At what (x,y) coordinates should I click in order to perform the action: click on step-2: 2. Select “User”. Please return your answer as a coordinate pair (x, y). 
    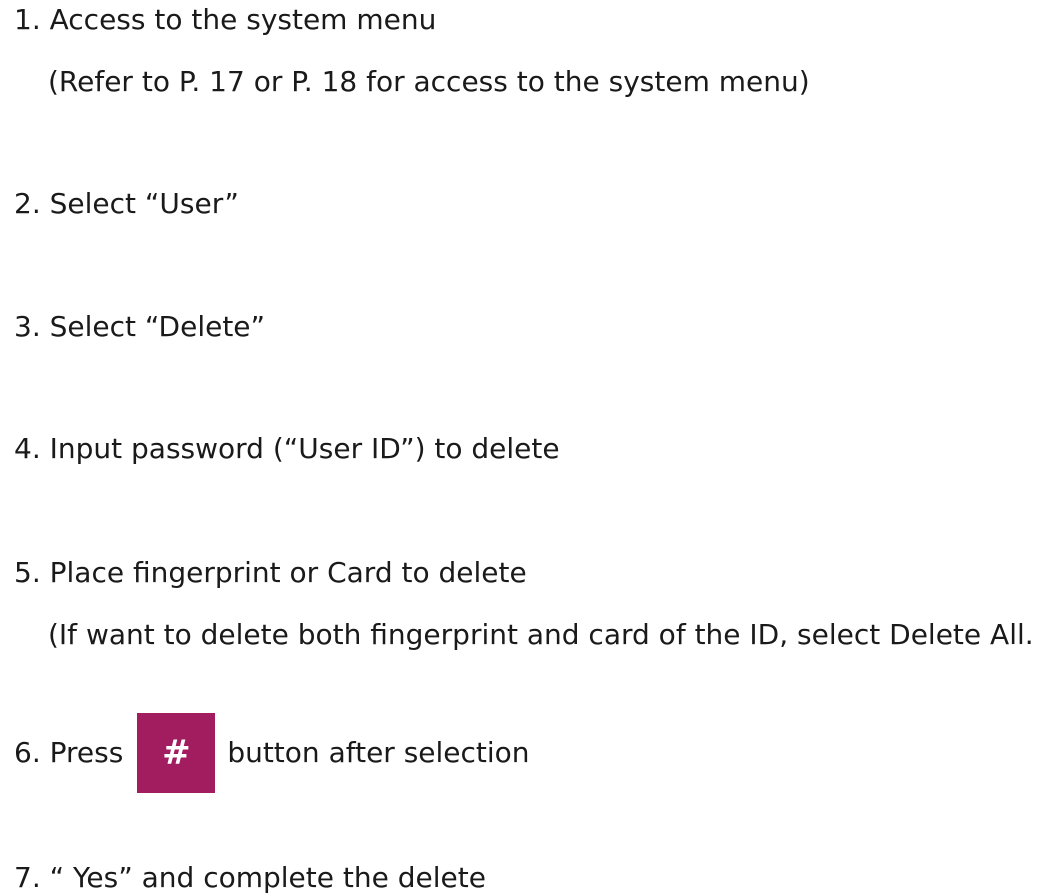
    Looking at the image, I should click on (126, 203).